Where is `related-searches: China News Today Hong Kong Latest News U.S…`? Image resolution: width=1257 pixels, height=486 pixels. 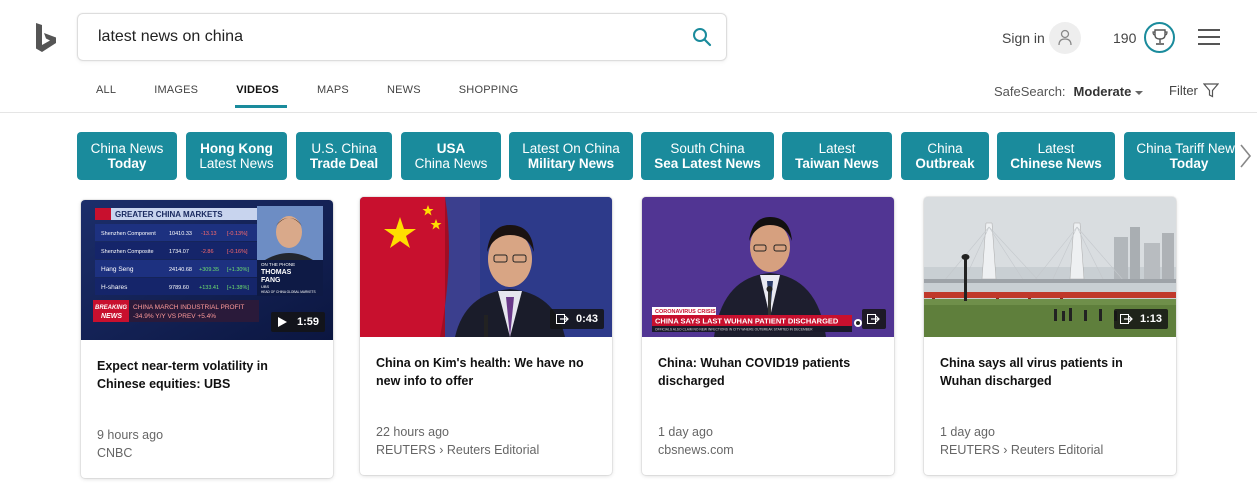
related-searches: China News Today Hong Kong Latest News U.S… is located at coordinates (656, 156).